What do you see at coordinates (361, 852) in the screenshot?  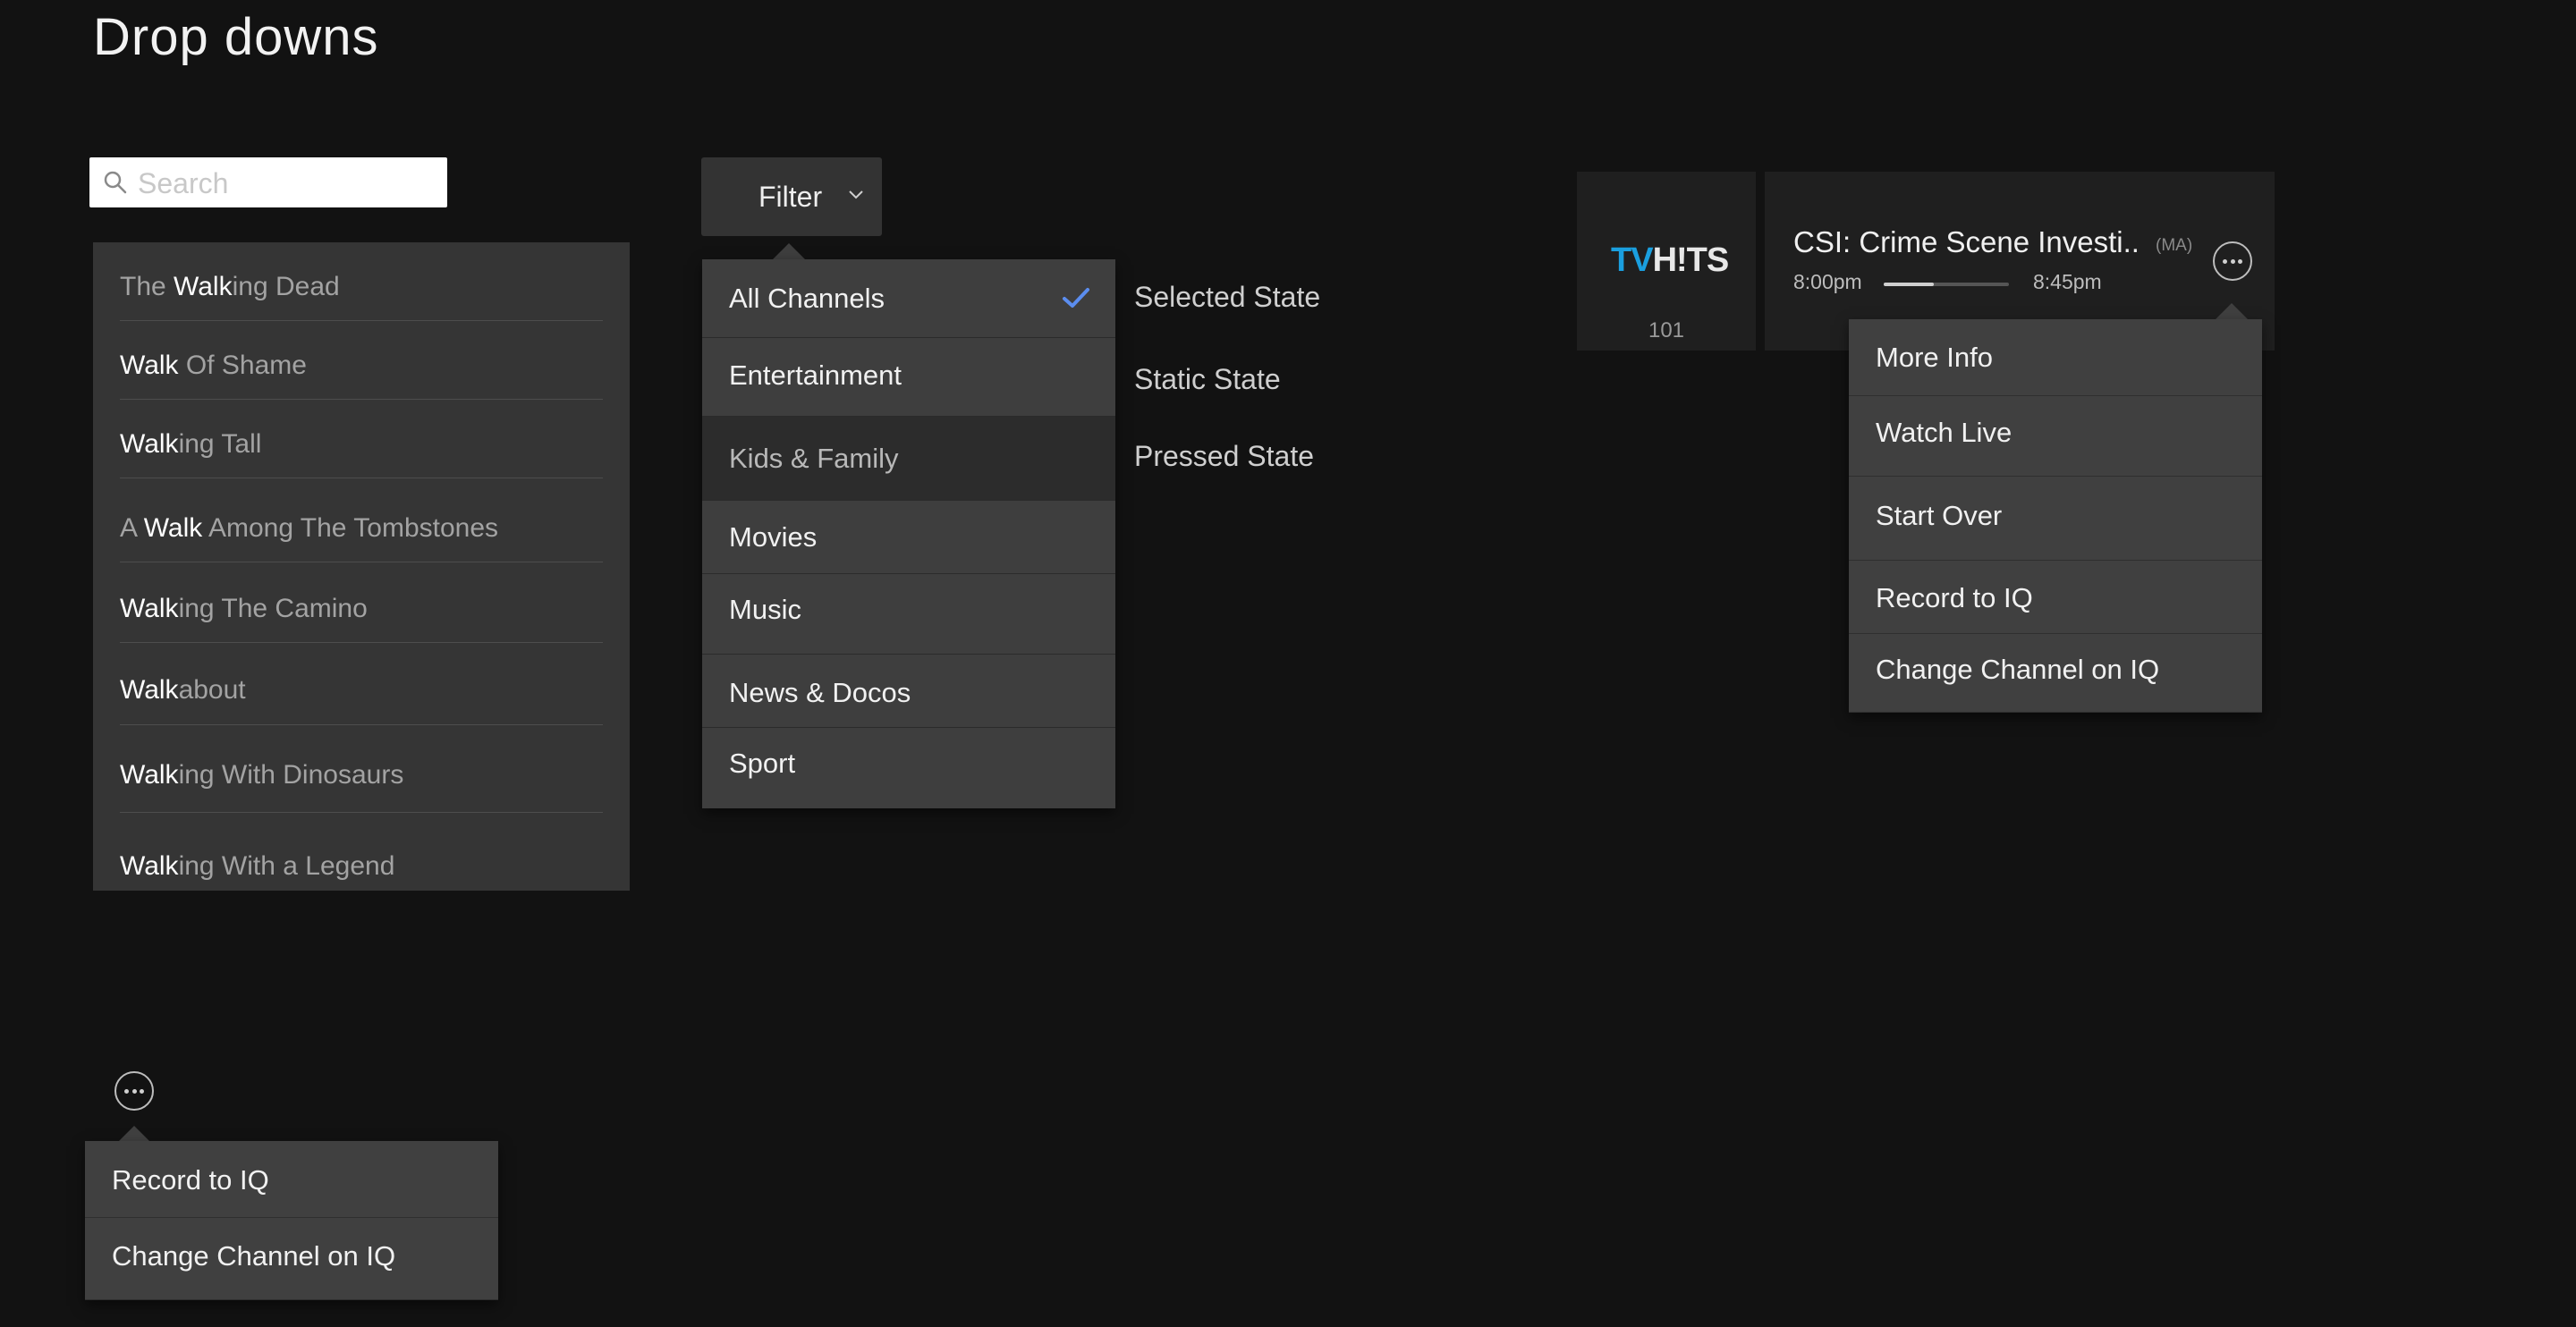 I see `suggestion-item: Walking With a Legend` at bounding box center [361, 852].